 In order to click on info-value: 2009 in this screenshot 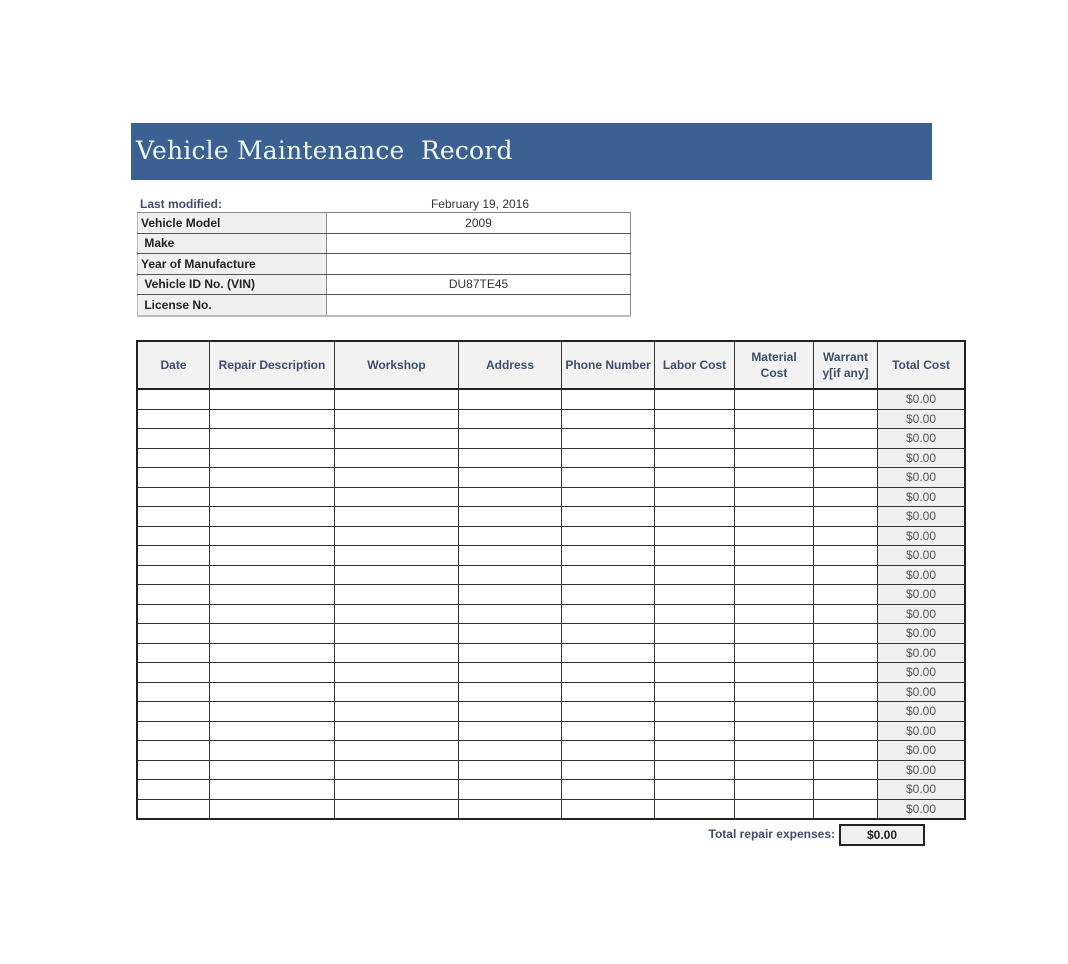, I will do `click(478, 223)`.